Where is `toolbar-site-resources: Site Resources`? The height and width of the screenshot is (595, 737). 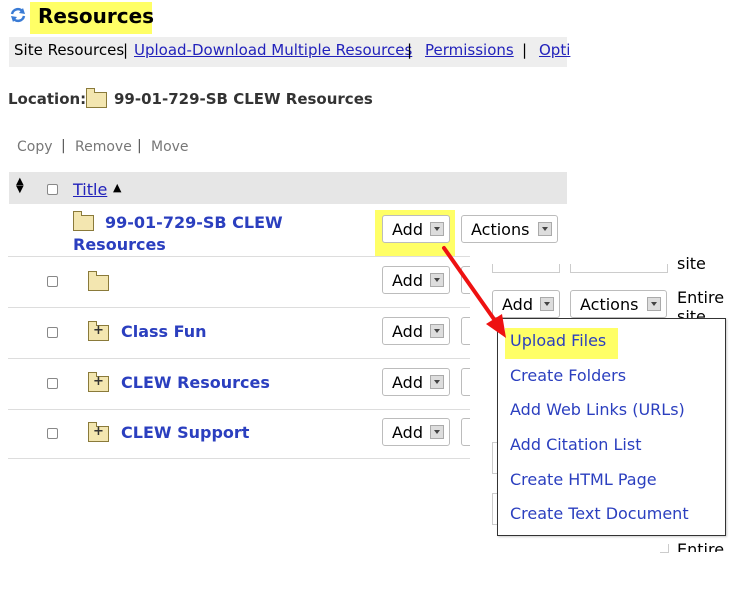 toolbar-site-resources: Site Resources is located at coordinates (69, 50).